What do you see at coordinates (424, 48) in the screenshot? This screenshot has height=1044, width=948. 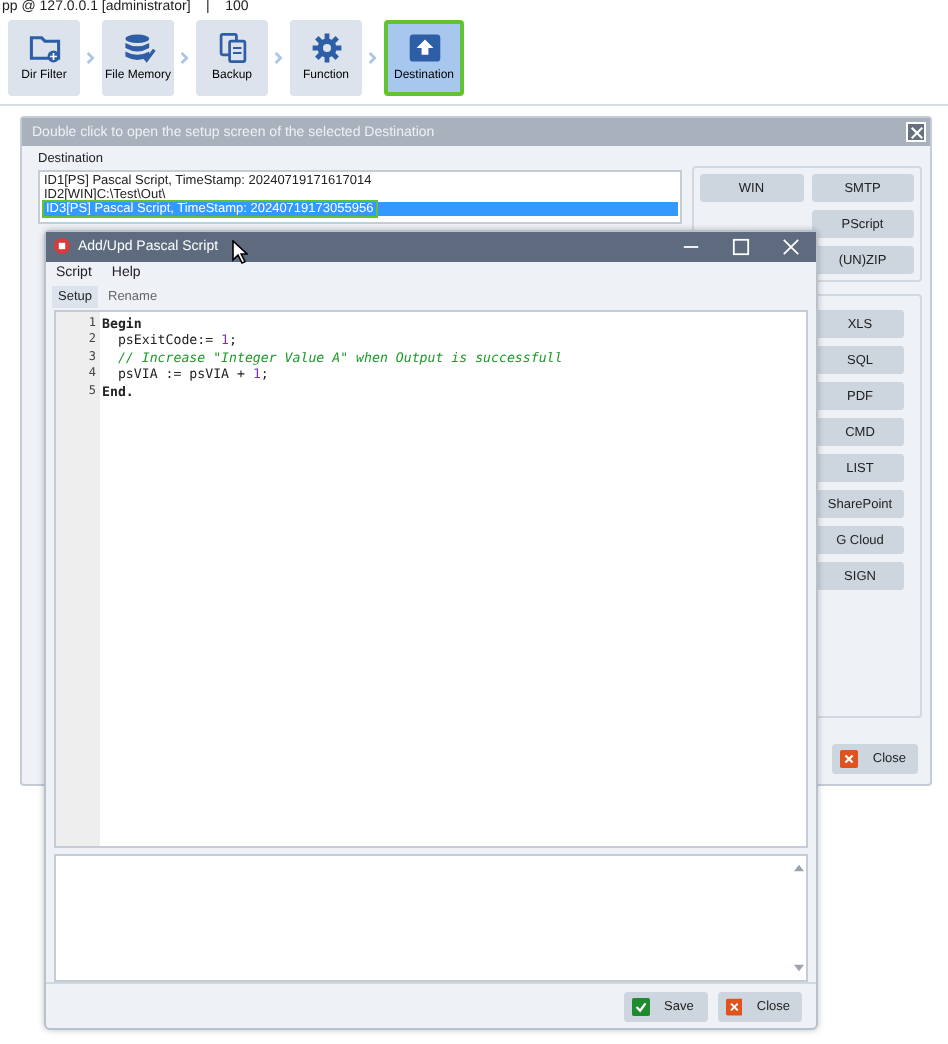 I see `upload-icon` at bounding box center [424, 48].